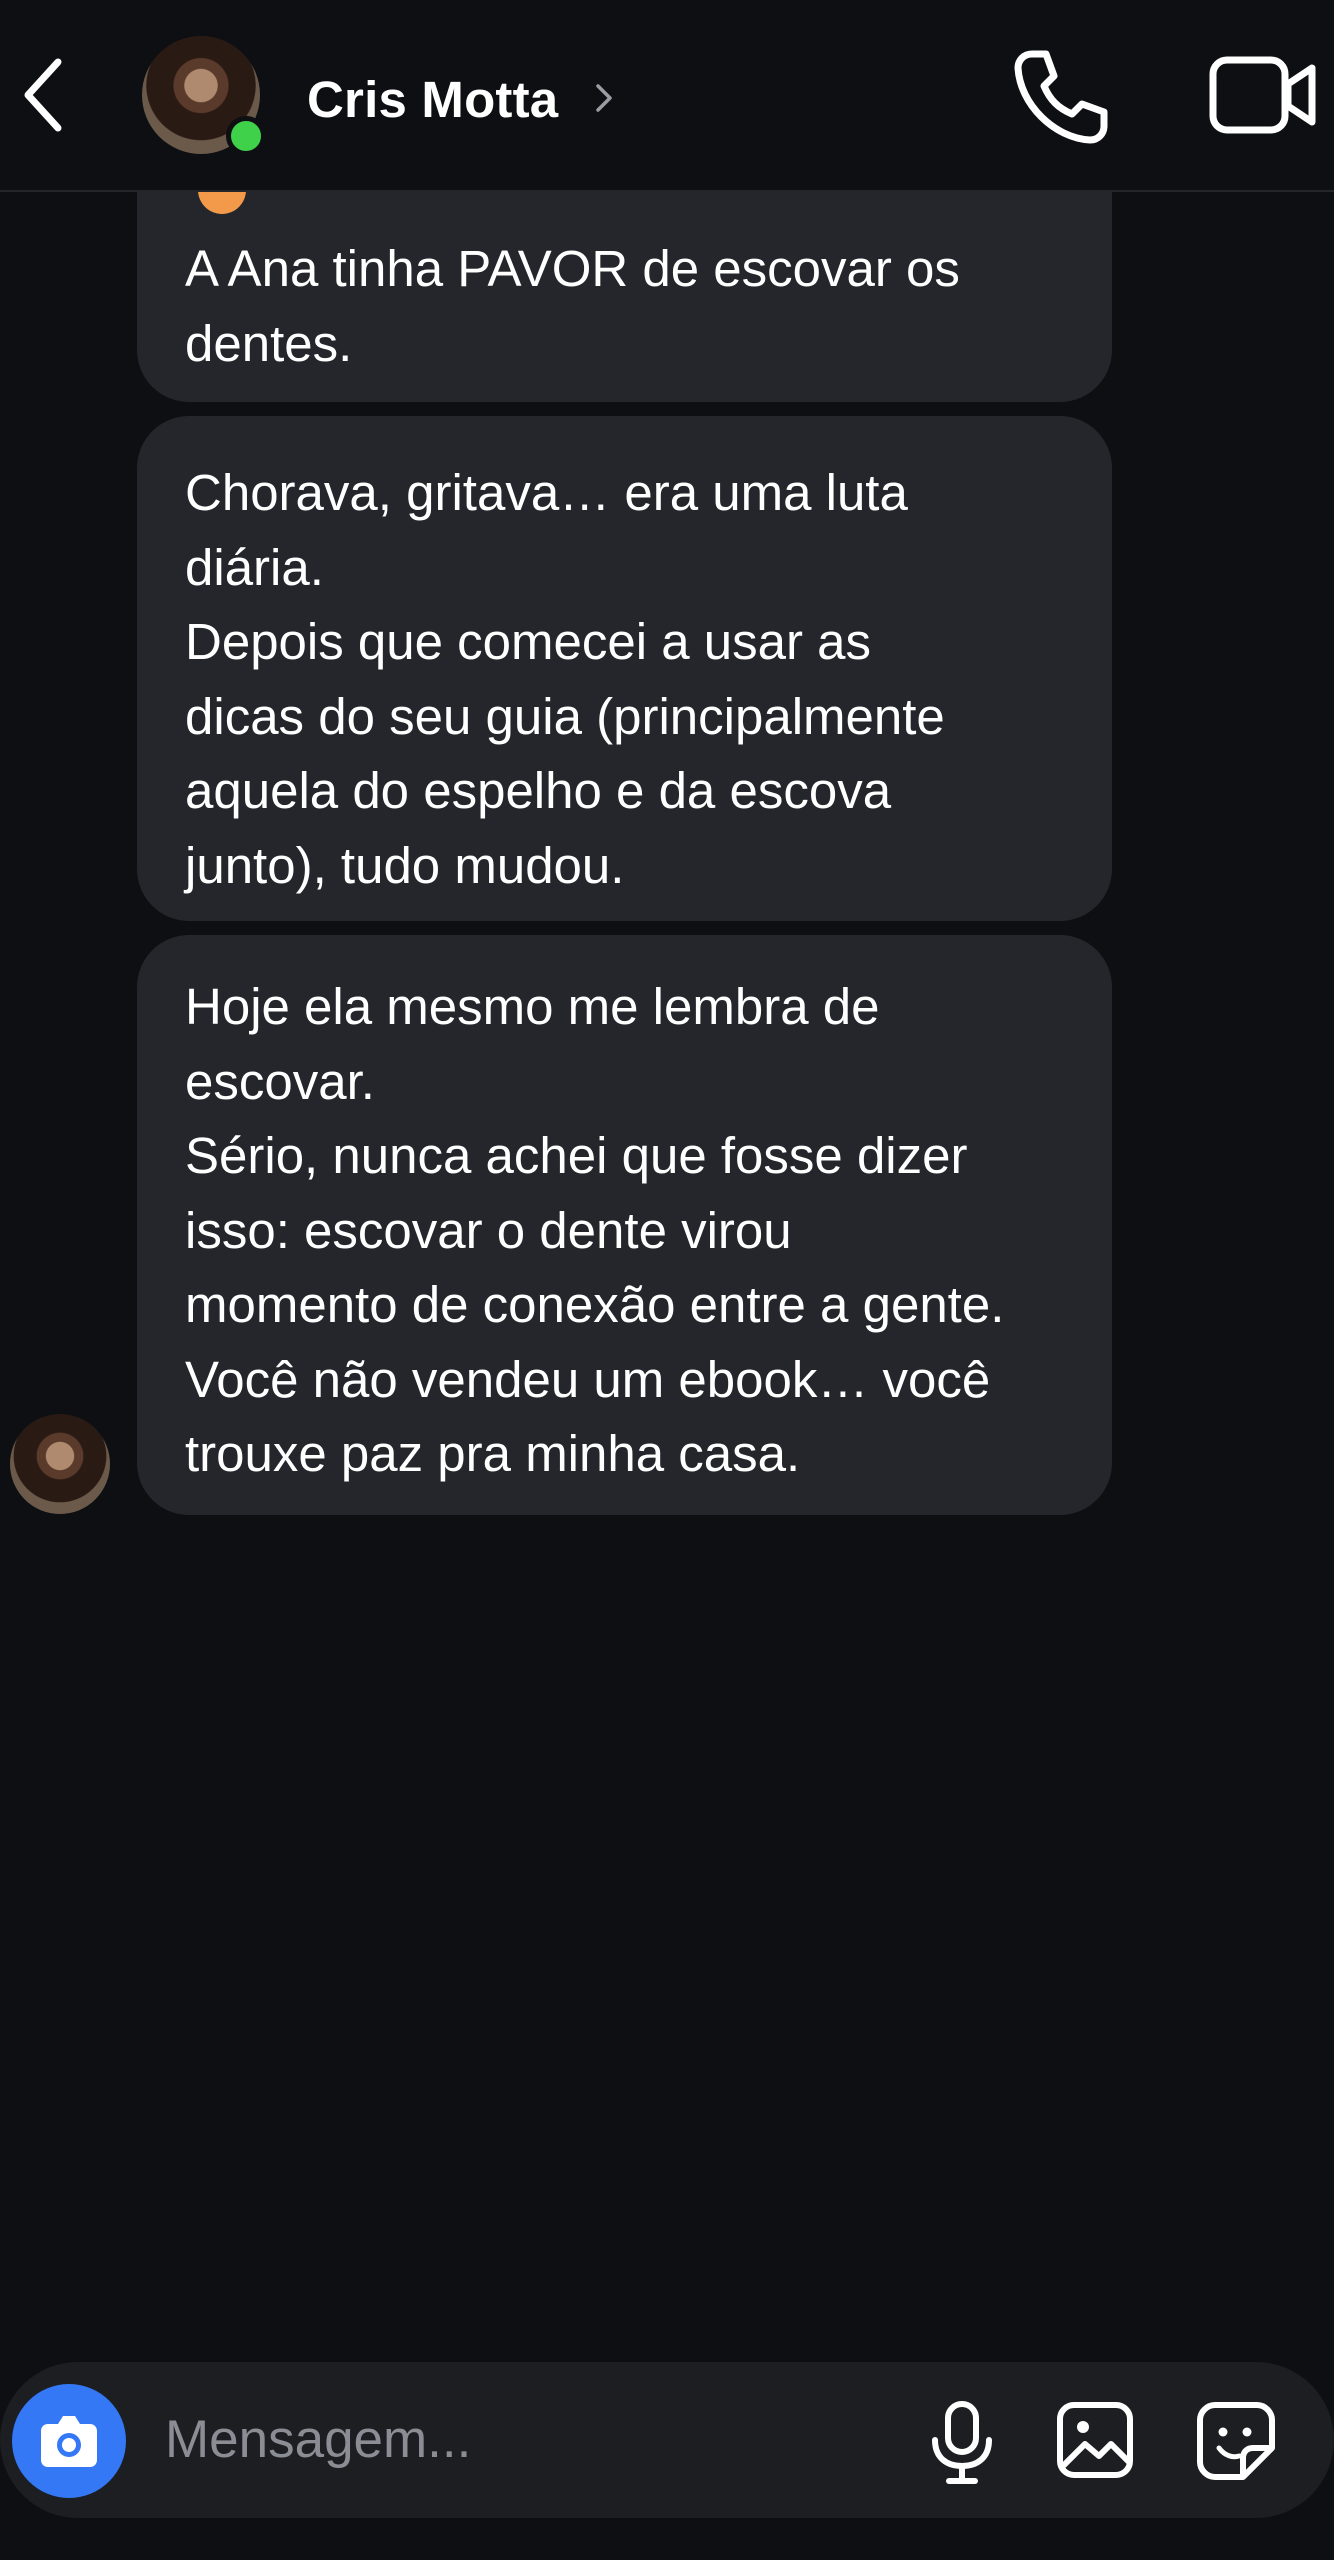 Image resolution: width=1334 pixels, height=2560 pixels. Describe the element at coordinates (576, 1155) in the screenshot. I see `message-line: Sério, nunca achei que fosse dizer` at that location.